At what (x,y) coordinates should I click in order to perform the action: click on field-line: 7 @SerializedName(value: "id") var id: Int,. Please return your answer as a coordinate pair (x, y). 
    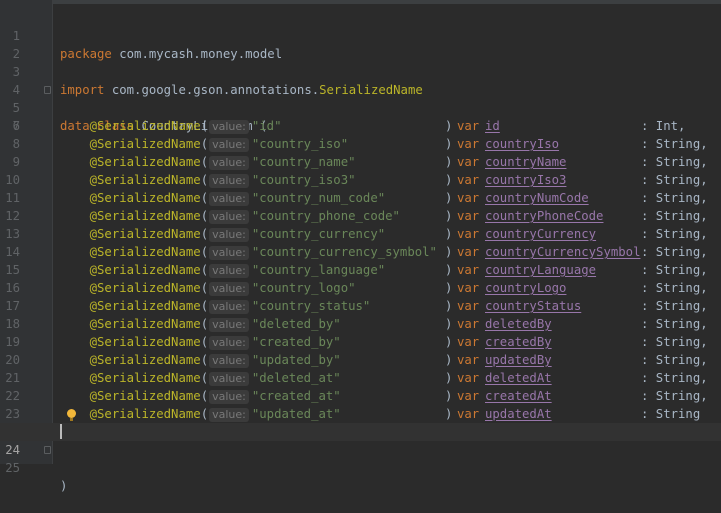
    Looking at the image, I should click on (360, 126).